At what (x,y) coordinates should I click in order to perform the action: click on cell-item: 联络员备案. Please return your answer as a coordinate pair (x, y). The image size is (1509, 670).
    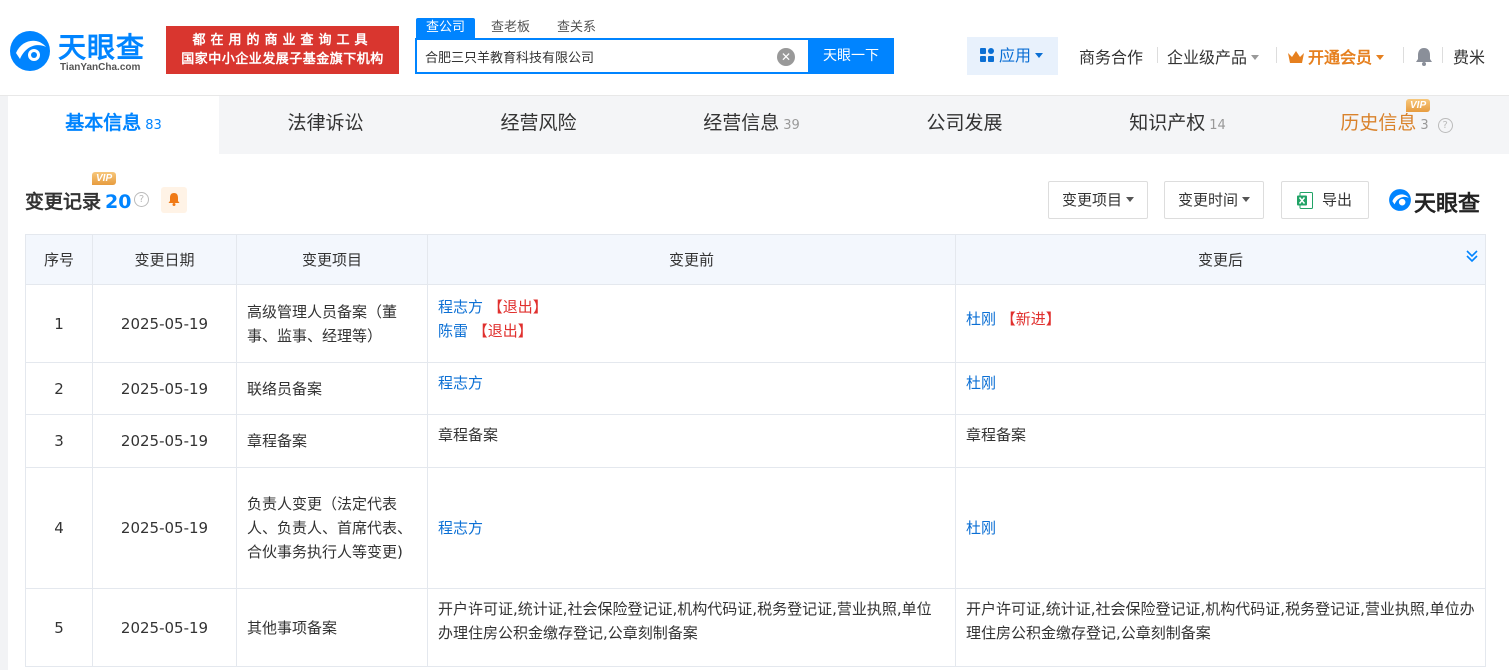
    Looking at the image, I should click on (332, 388).